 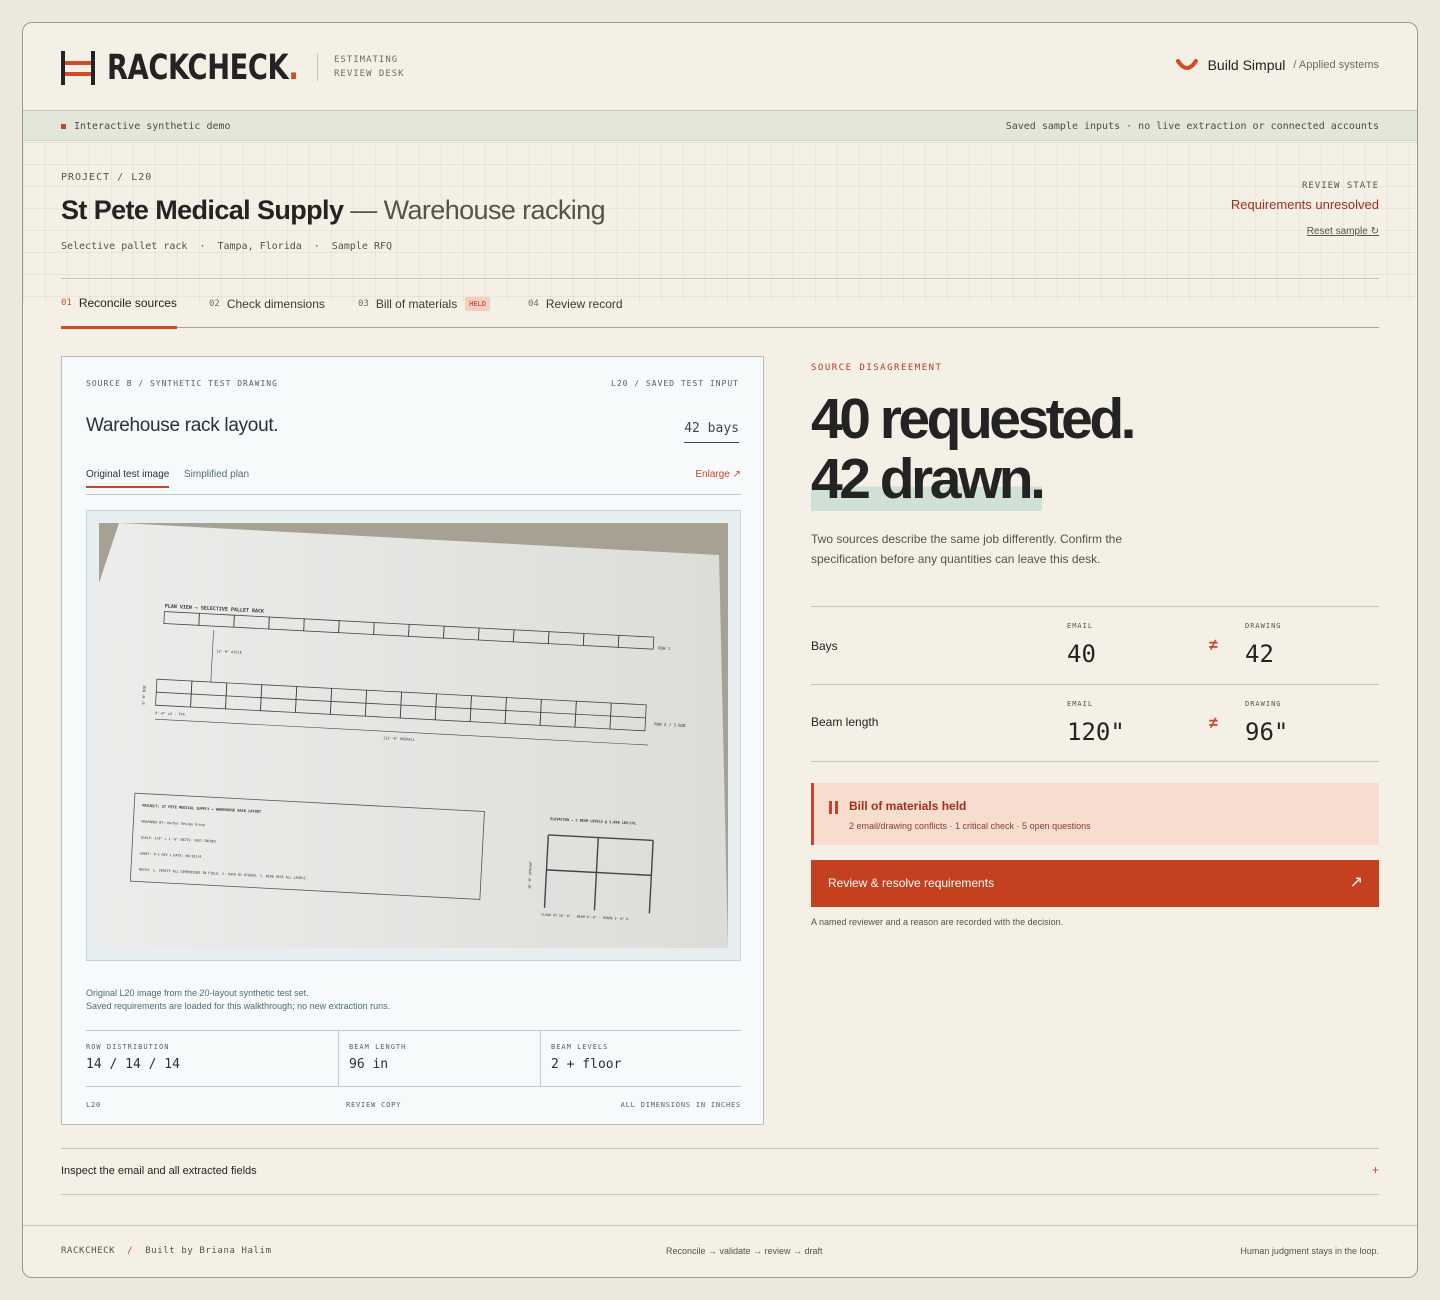 I want to click on tab-check-dimensions: 02 Check dimensions, so click(x=267, y=304).